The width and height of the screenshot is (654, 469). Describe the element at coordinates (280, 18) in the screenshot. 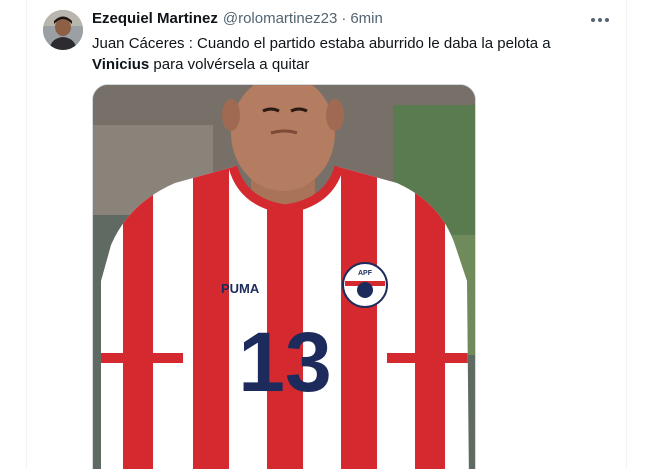

I see `author-handle: @rolomartinez23` at that location.